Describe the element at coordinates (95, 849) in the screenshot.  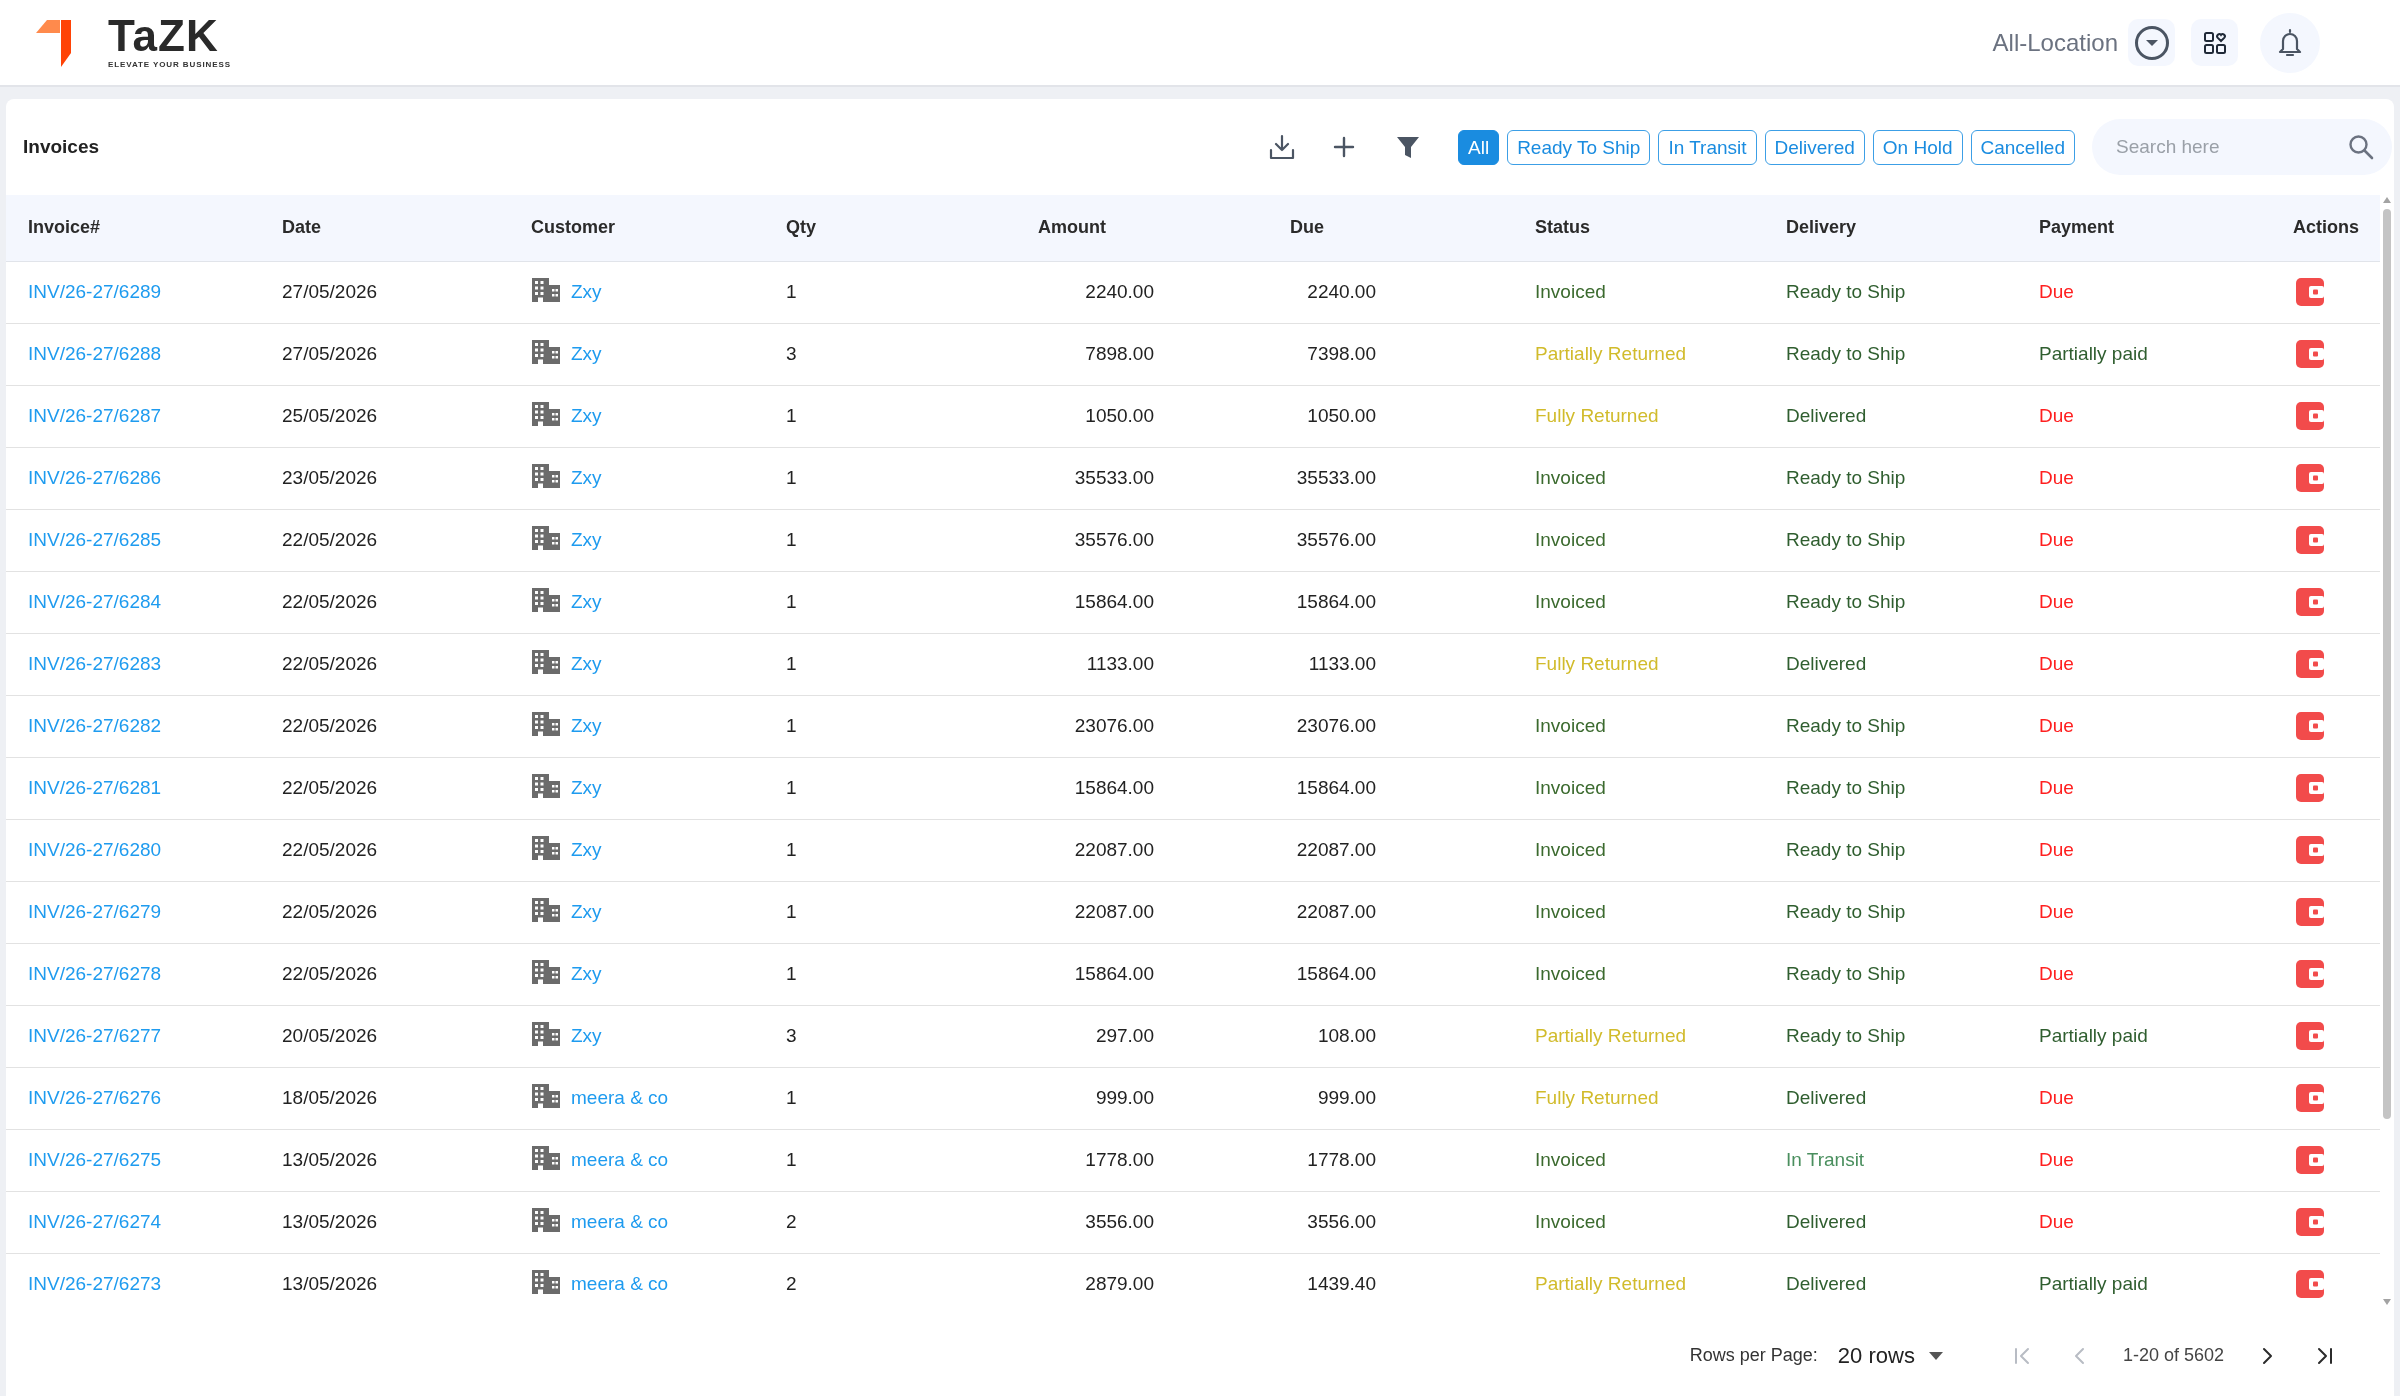
I see `invoice-link: INV/26-27/6280` at that location.